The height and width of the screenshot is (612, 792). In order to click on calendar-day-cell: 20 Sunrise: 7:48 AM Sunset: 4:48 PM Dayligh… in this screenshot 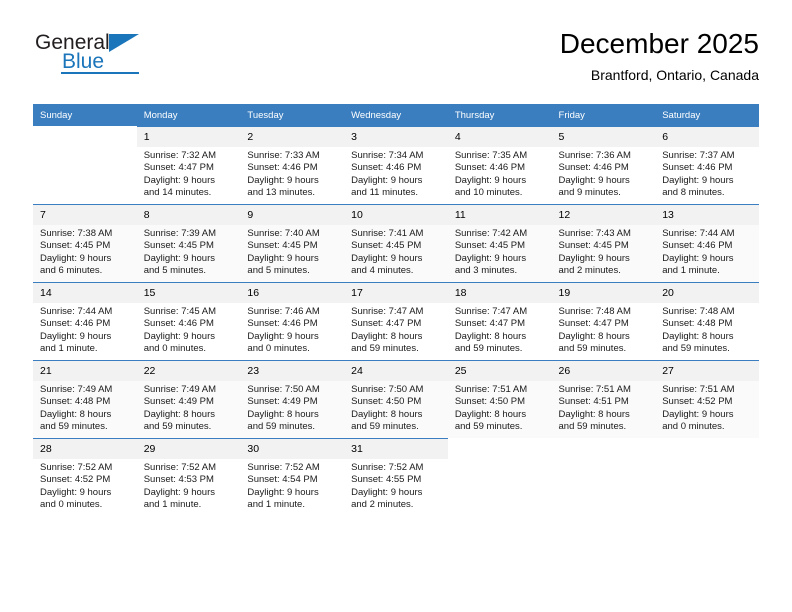, I will do `click(707, 321)`.